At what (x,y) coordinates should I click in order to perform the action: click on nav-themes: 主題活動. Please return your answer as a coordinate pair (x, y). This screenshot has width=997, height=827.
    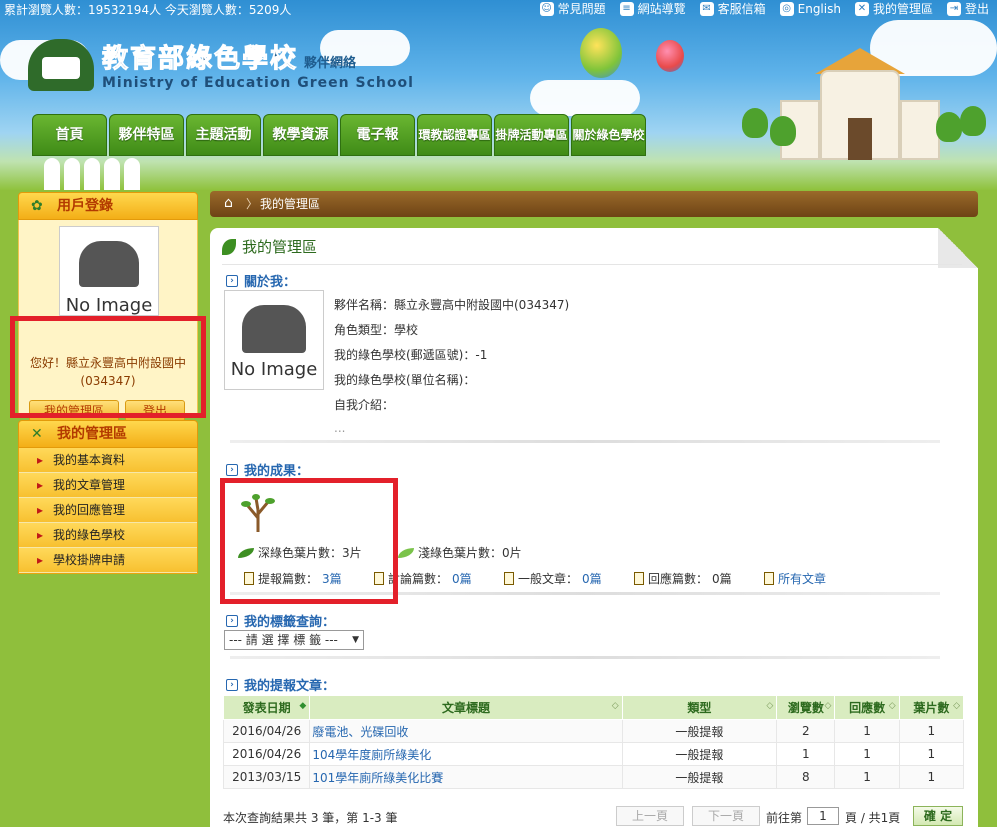
    Looking at the image, I should click on (223, 135).